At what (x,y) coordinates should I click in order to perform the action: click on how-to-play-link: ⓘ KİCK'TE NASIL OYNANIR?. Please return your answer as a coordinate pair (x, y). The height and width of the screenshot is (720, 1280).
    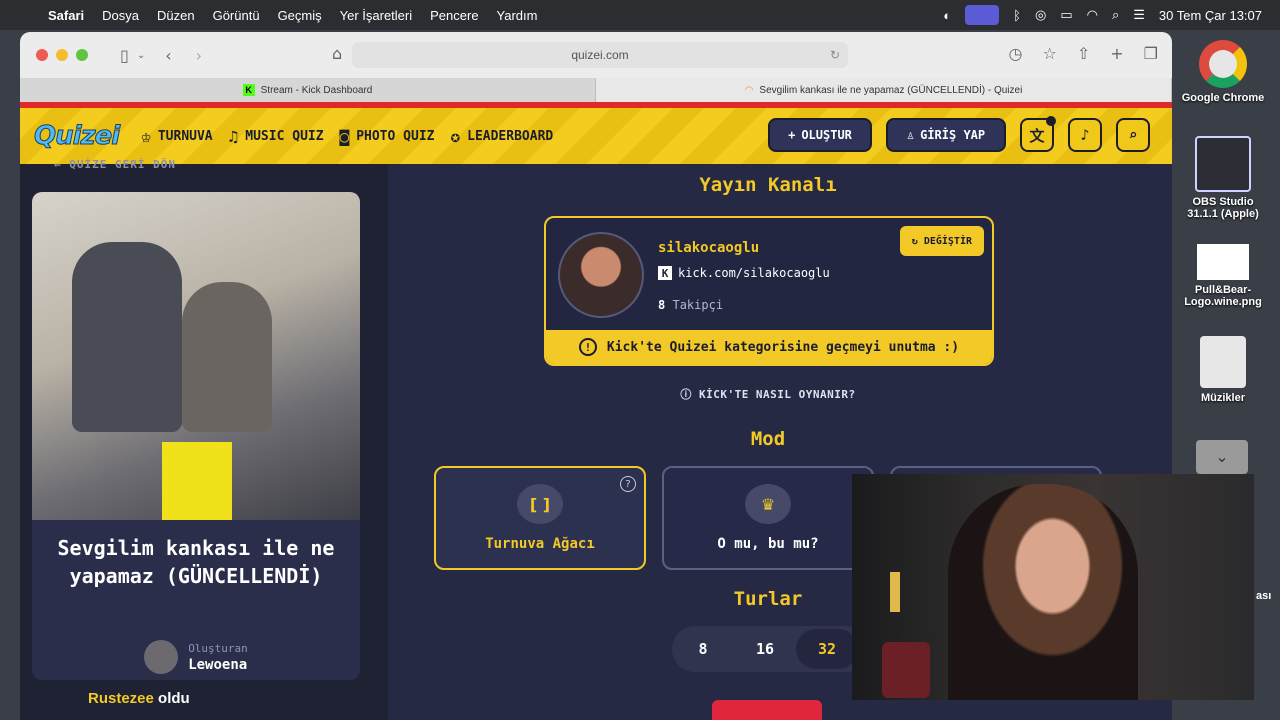
    Looking at the image, I should click on (768, 394).